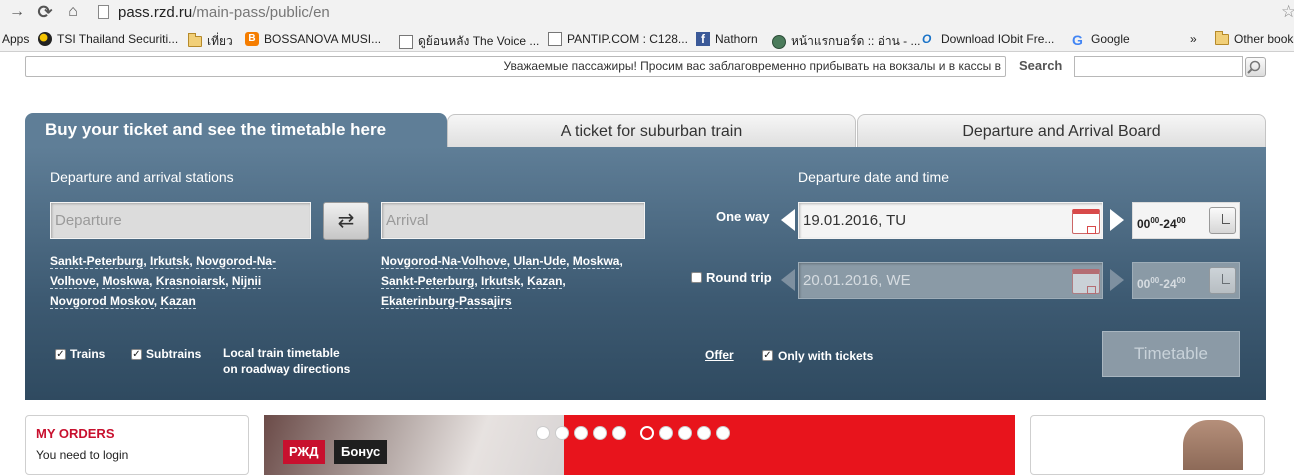 The height and width of the screenshot is (475, 1294). I want to click on stations-heading: Departure and arrival stations, so click(142, 177).